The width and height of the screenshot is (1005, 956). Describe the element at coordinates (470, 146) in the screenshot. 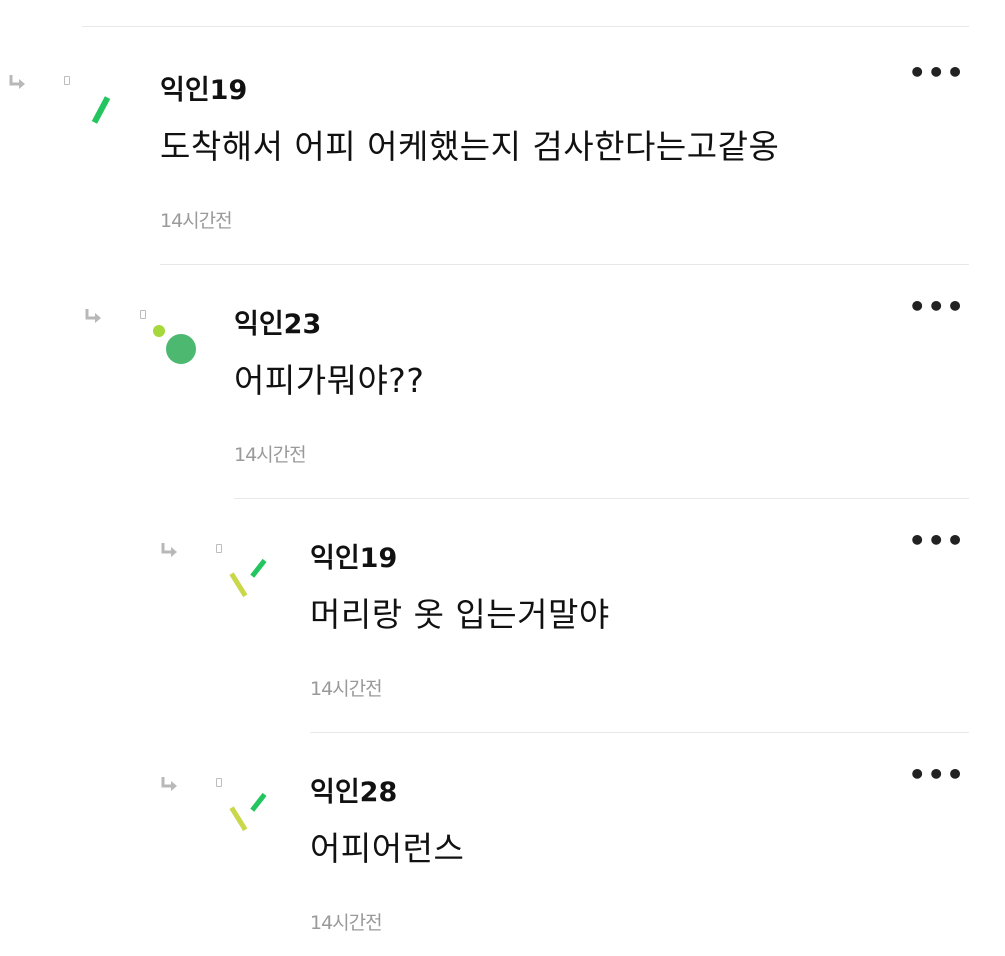

I see `comment-body: 도착해서 어피 어케했는지 검사한다는고같옹` at that location.